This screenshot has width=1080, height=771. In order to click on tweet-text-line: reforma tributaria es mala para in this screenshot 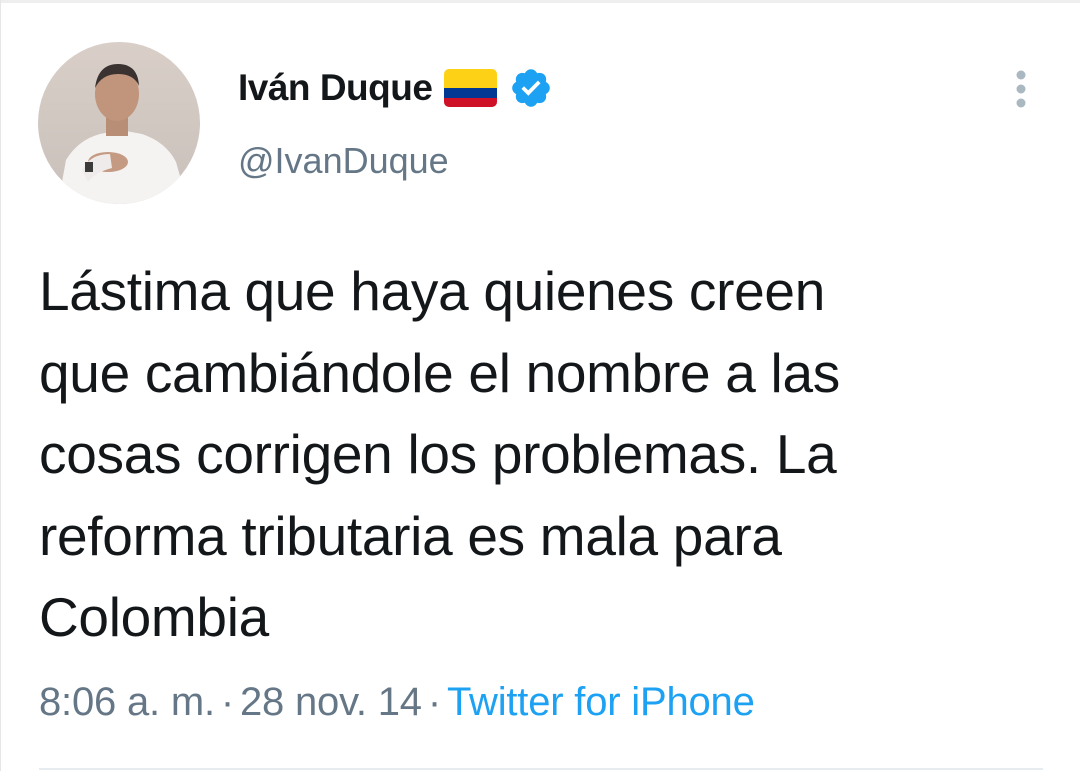, I will do `click(410, 535)`.